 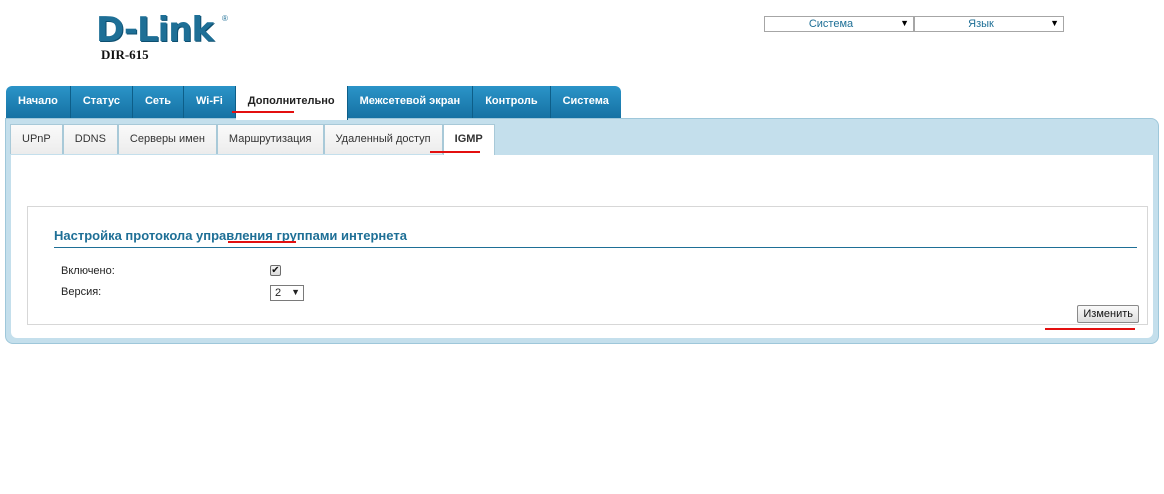 I want to click on checkmark-icon: ✔, so click(x=275, y=270).